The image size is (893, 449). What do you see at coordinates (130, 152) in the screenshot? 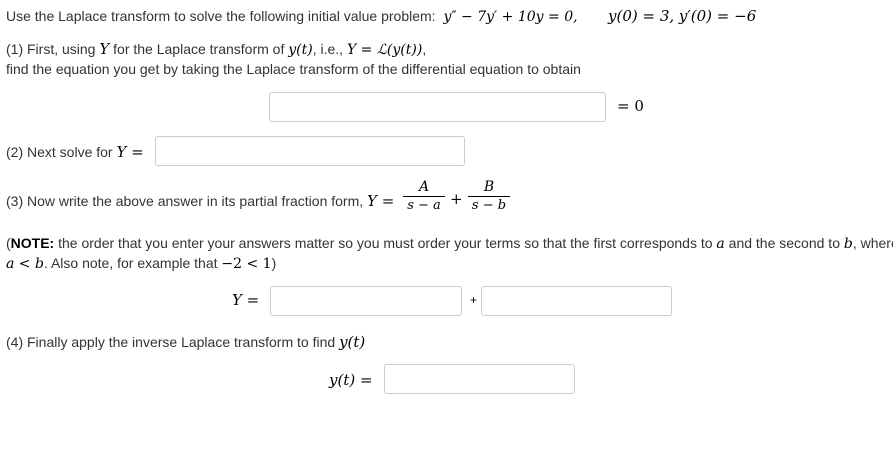
I see `step2-Y-equals: Y =` at bounding box center [130, 152].